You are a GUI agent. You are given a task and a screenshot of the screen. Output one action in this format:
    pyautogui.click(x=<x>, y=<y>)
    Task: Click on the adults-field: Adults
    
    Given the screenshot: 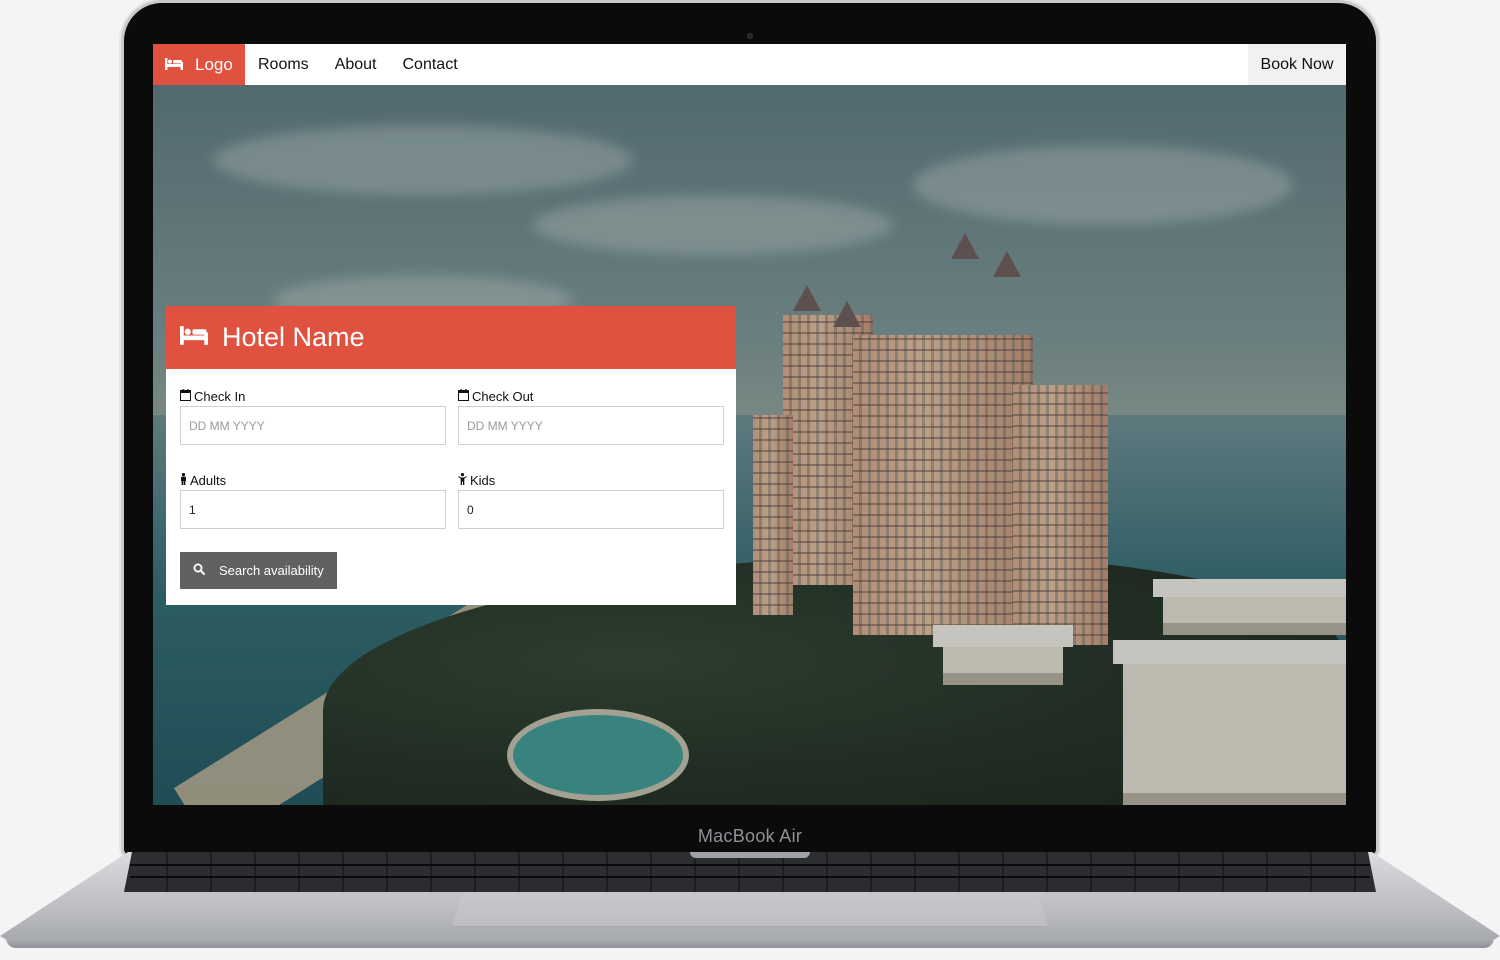 What is the action you would take?
    pyautogui.click(x=313, y=500)
    